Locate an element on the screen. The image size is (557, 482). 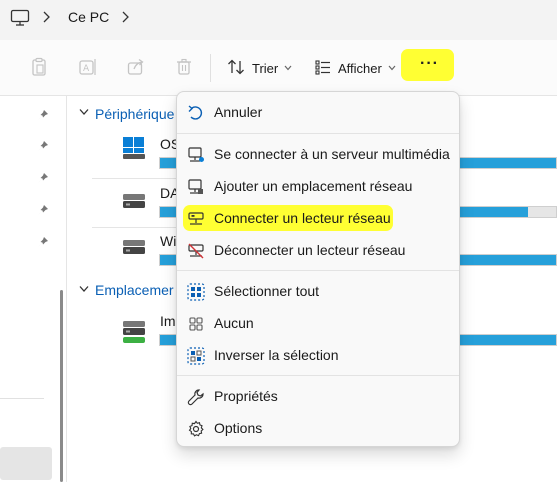
share-icon is located at coordinates (137, 68).